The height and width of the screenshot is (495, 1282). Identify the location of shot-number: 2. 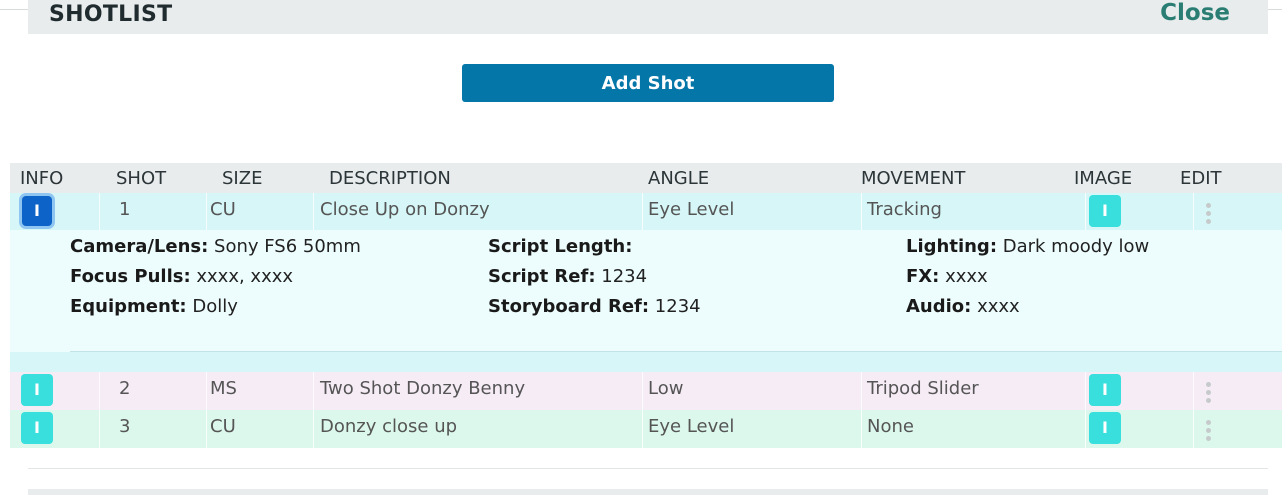
(125, 388).